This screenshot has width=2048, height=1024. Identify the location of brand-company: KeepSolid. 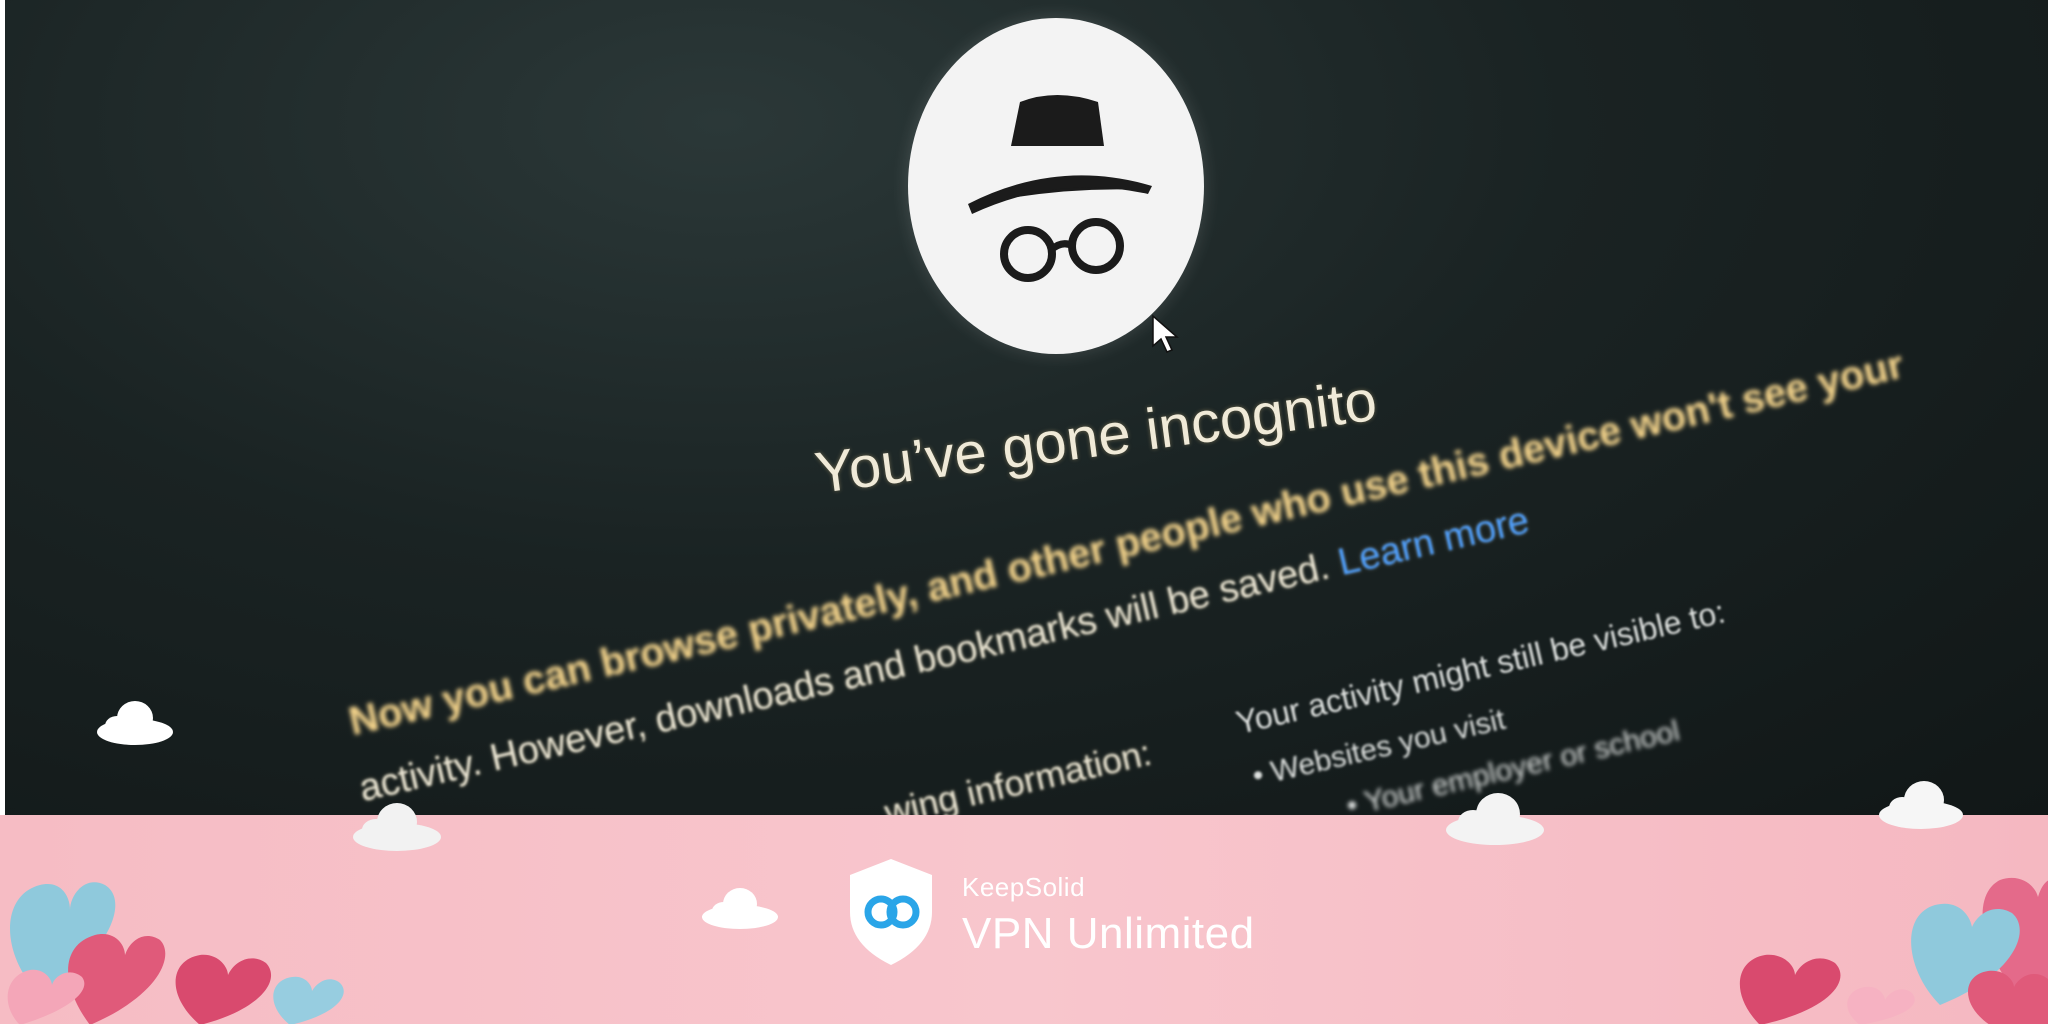
(1024, 887).